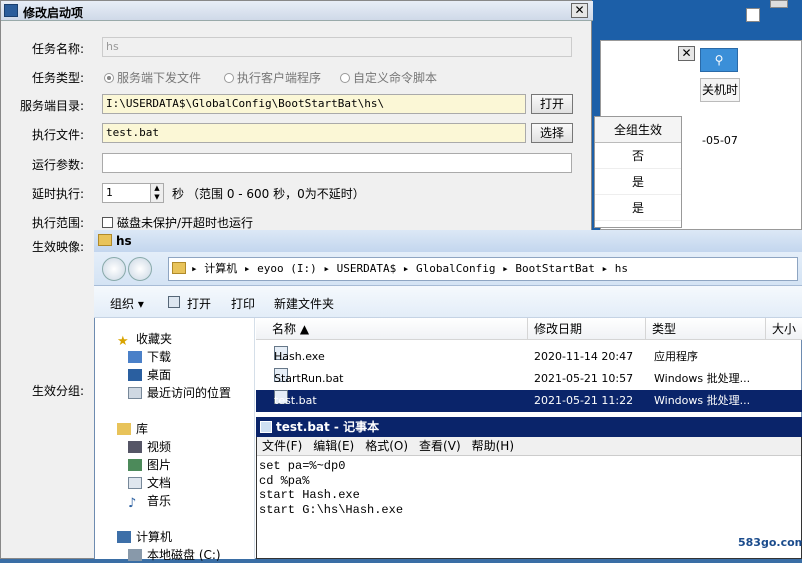 The height and width of the screenshot is (563, 802). Describe the element at coordinates (333, 446) in the screenshot. I see `menu-edit: 编辑(E)` at that location.